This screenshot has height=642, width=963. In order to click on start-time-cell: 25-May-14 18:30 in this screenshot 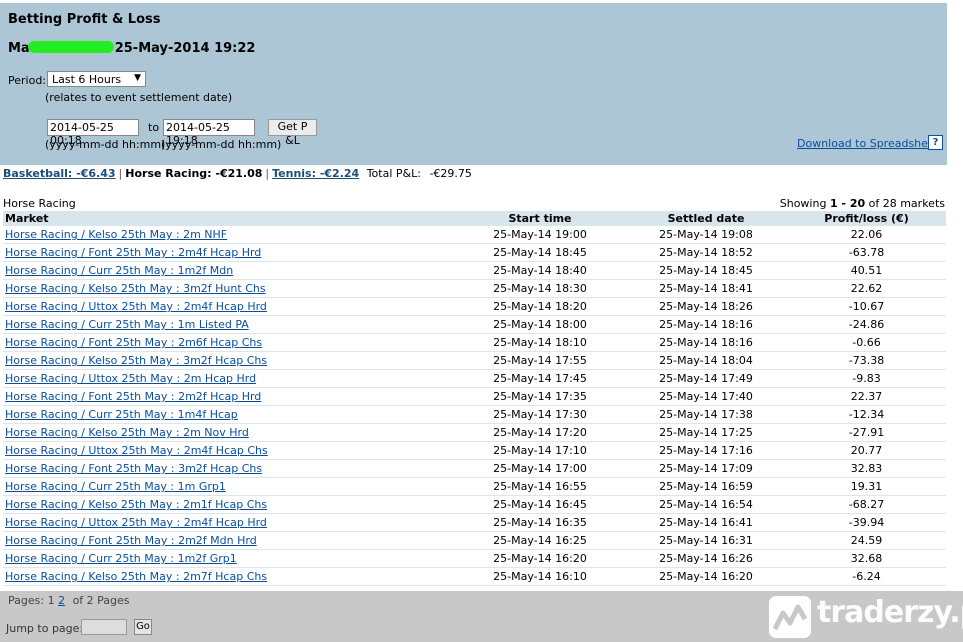, I will do `click(540, 288)`.